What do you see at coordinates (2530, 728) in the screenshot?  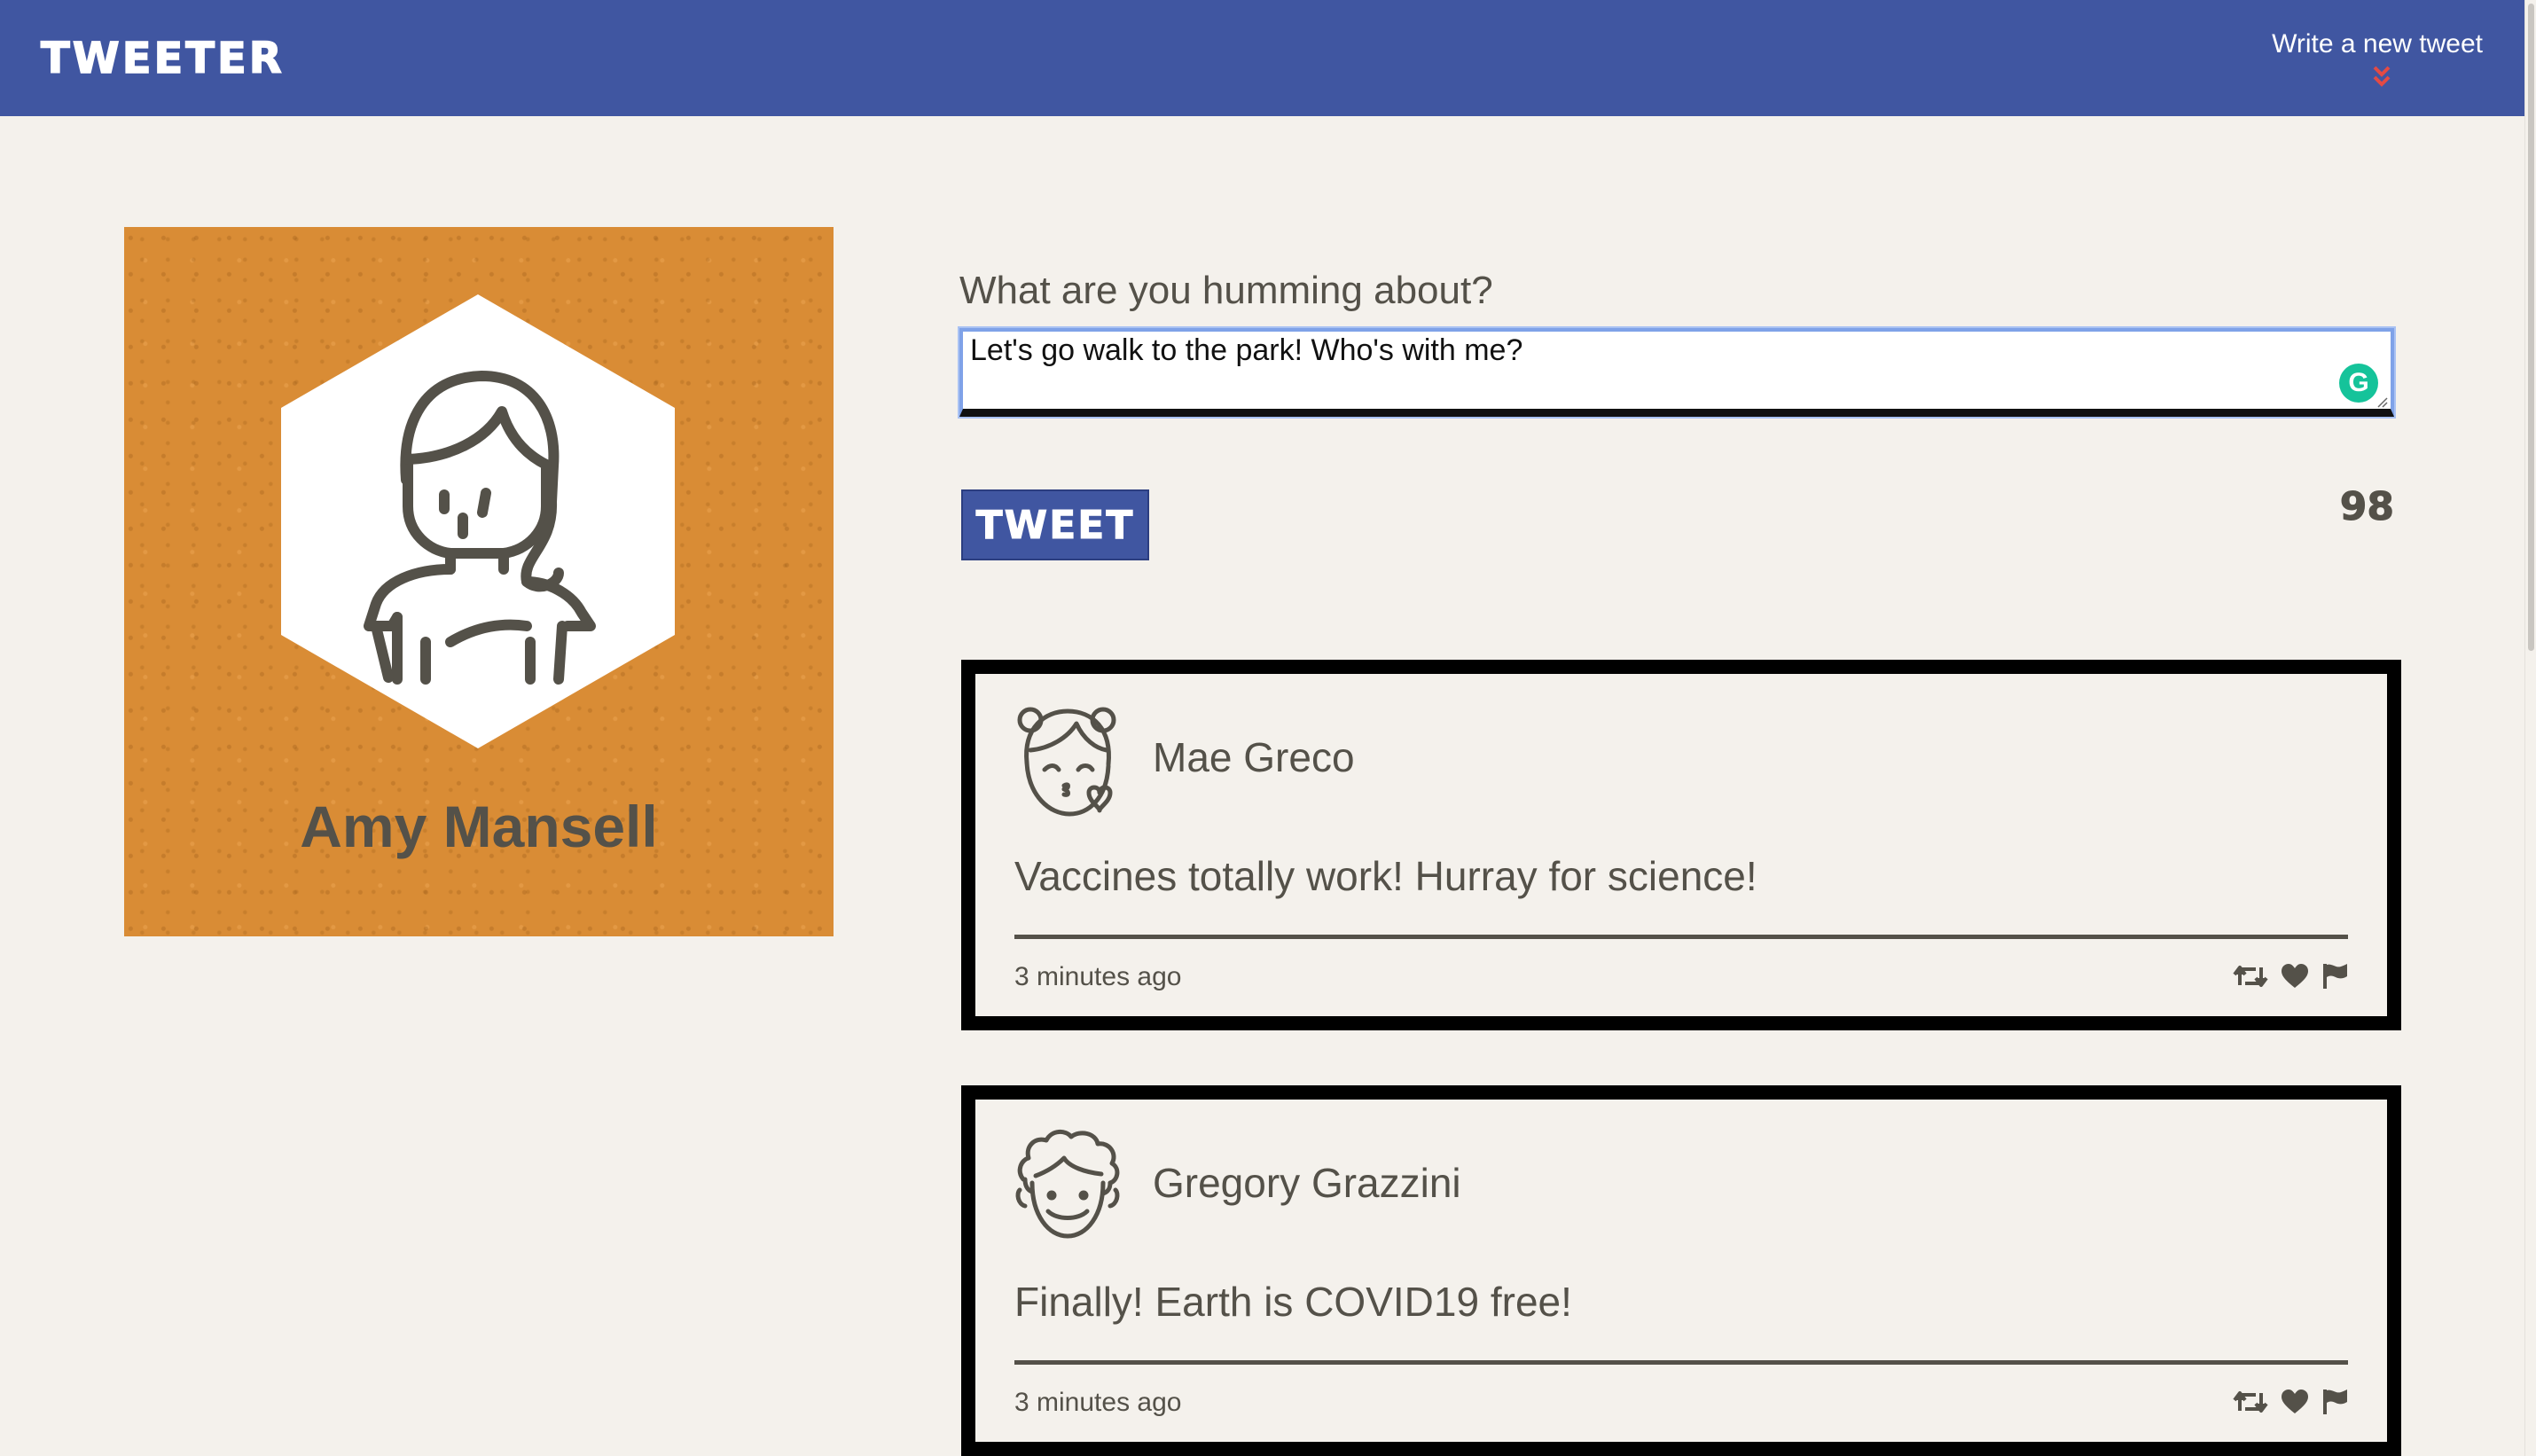 I see `scrollbar` at bounding box center [2530, 728].